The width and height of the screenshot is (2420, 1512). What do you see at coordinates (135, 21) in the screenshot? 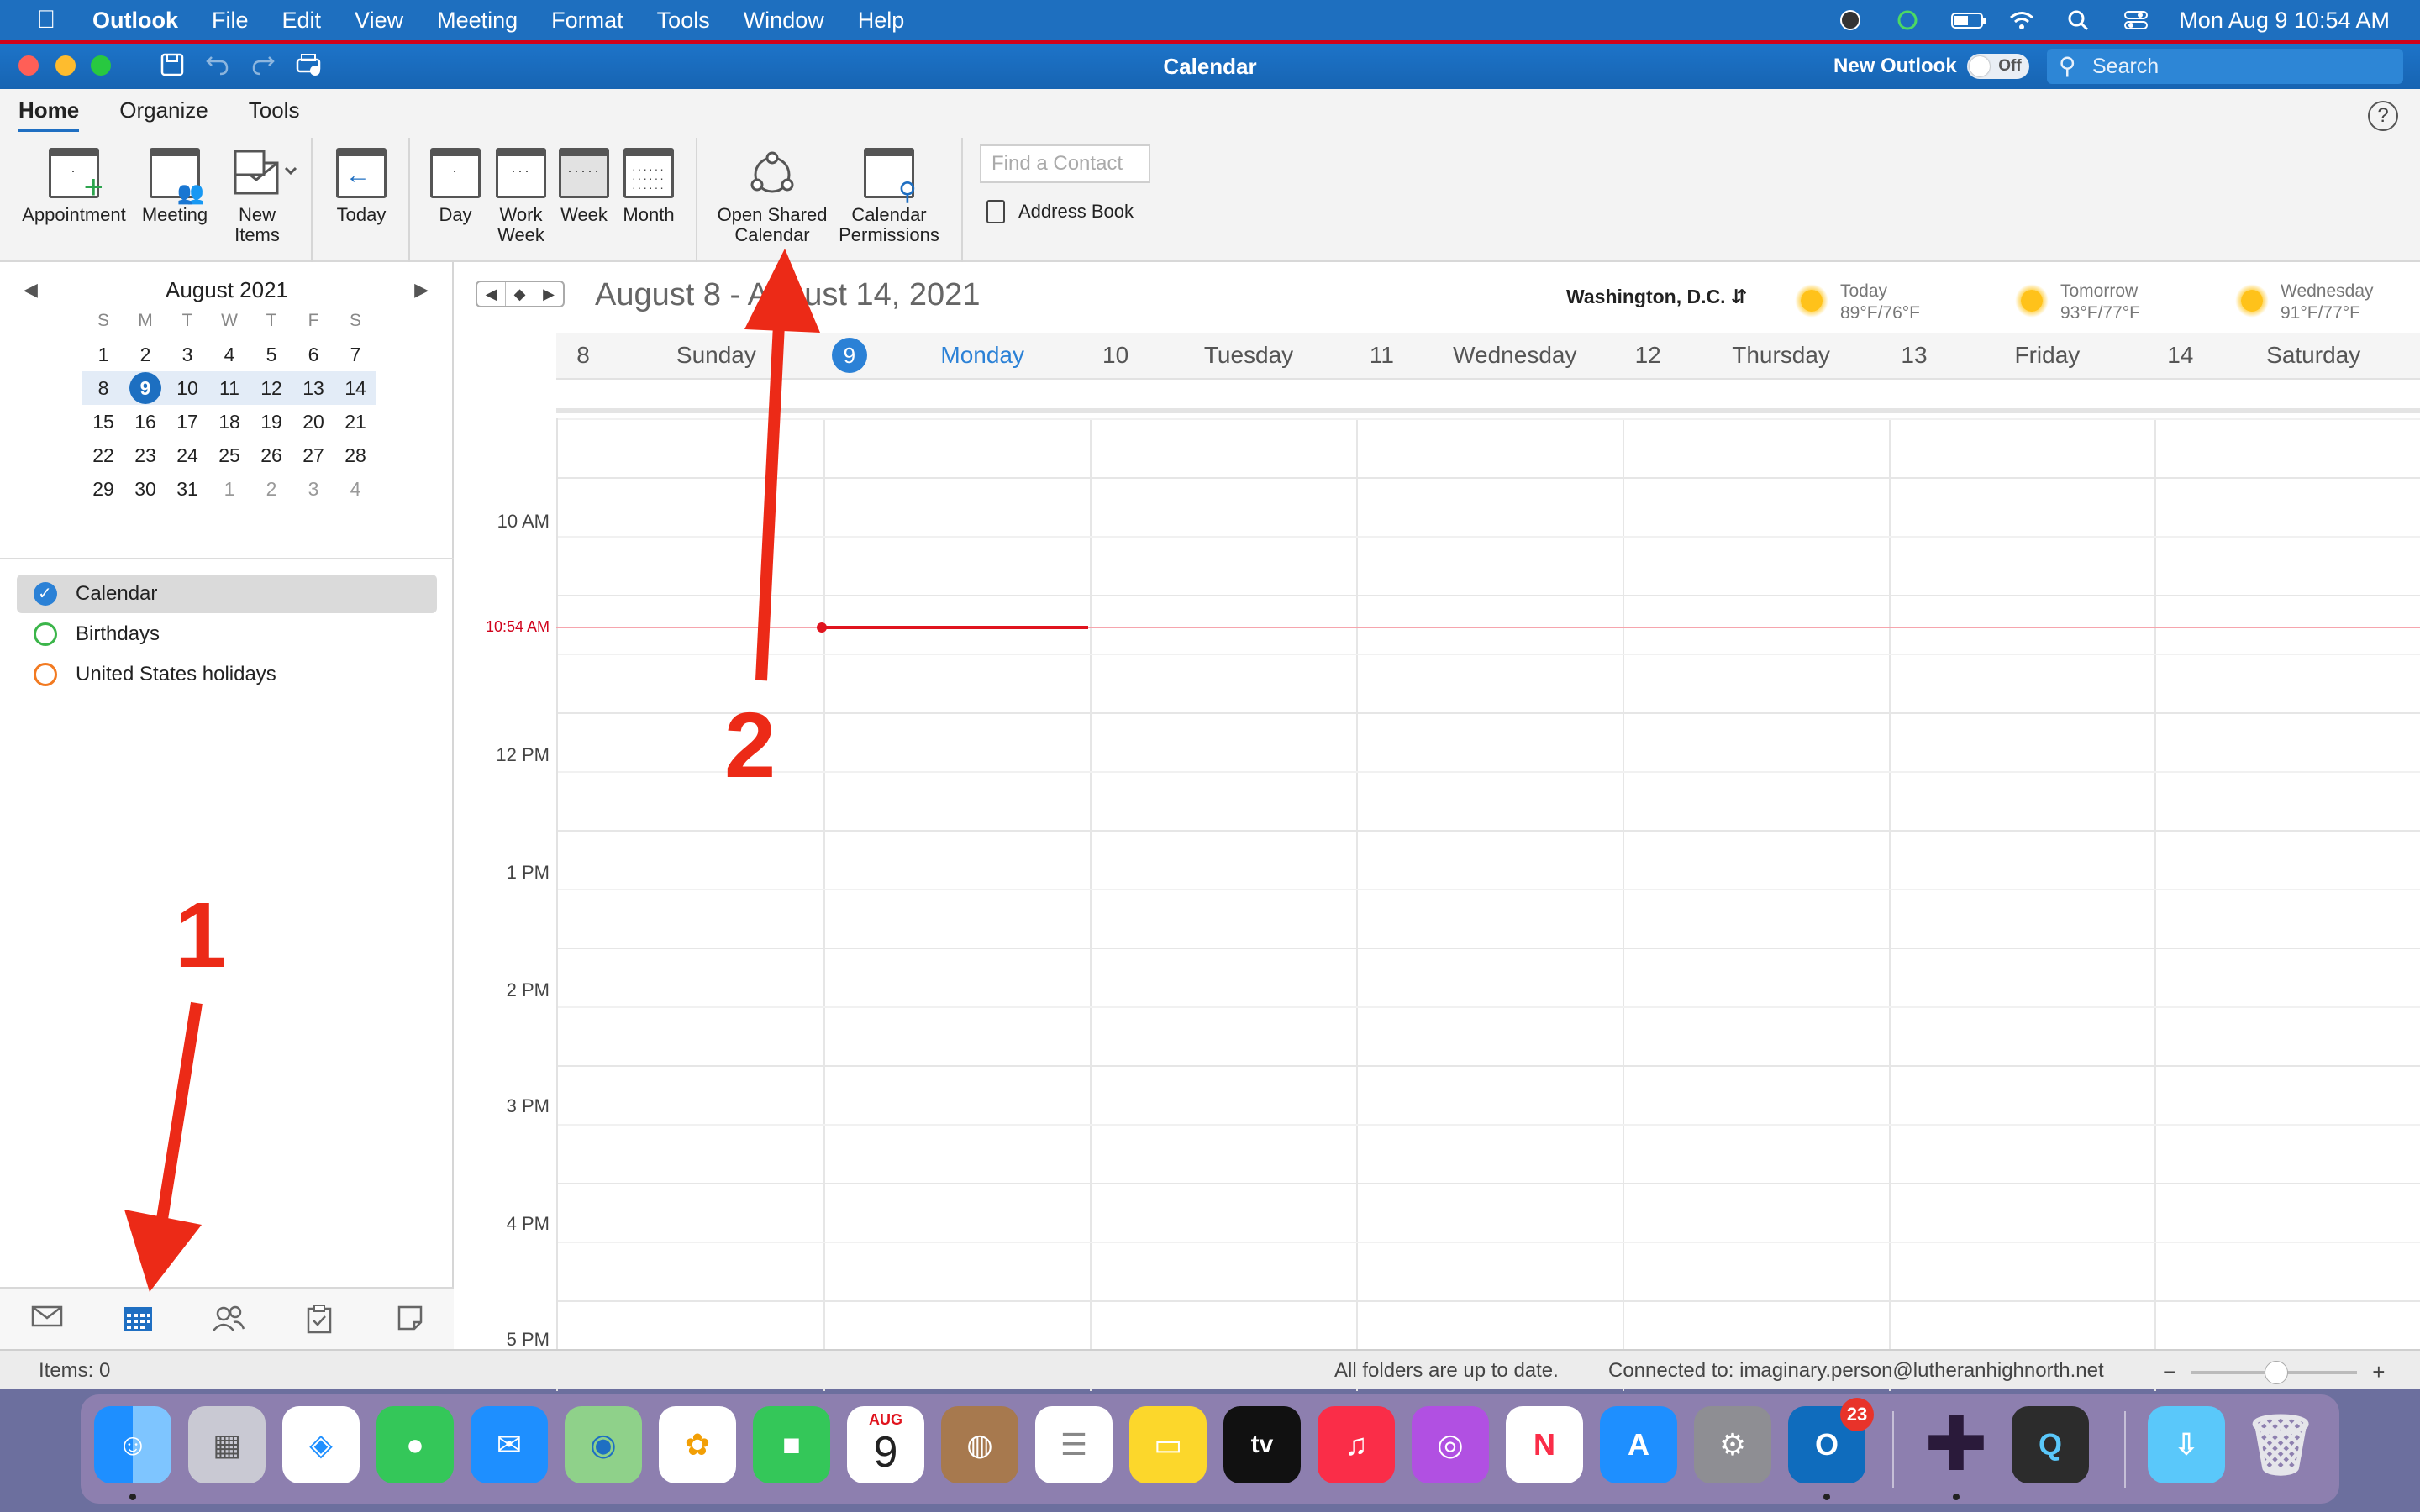
I see `menu-app-outlook: Outlook` at bounding box center [135, 21].